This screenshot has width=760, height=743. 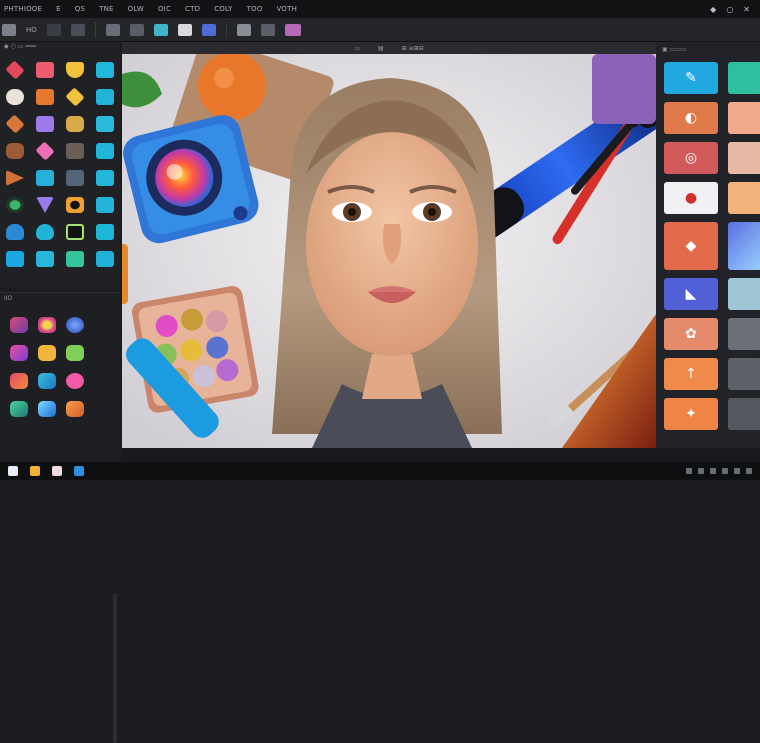 What do you see at coordinates (115, 668) in the screenshot?
I see `presets-scrollbar` at bounding box center [115, 668].